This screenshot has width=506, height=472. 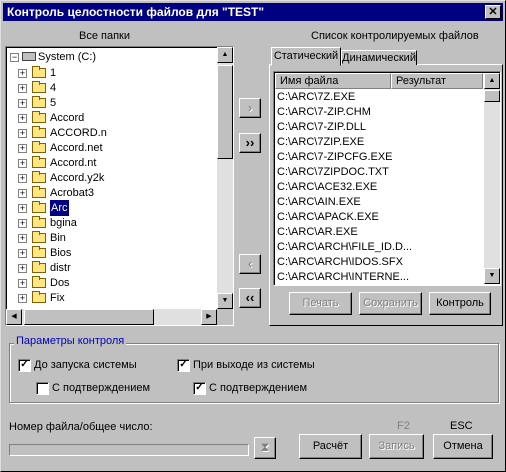 I want to click on tree-folder-item: + Dos, so click(x=115, y=283).